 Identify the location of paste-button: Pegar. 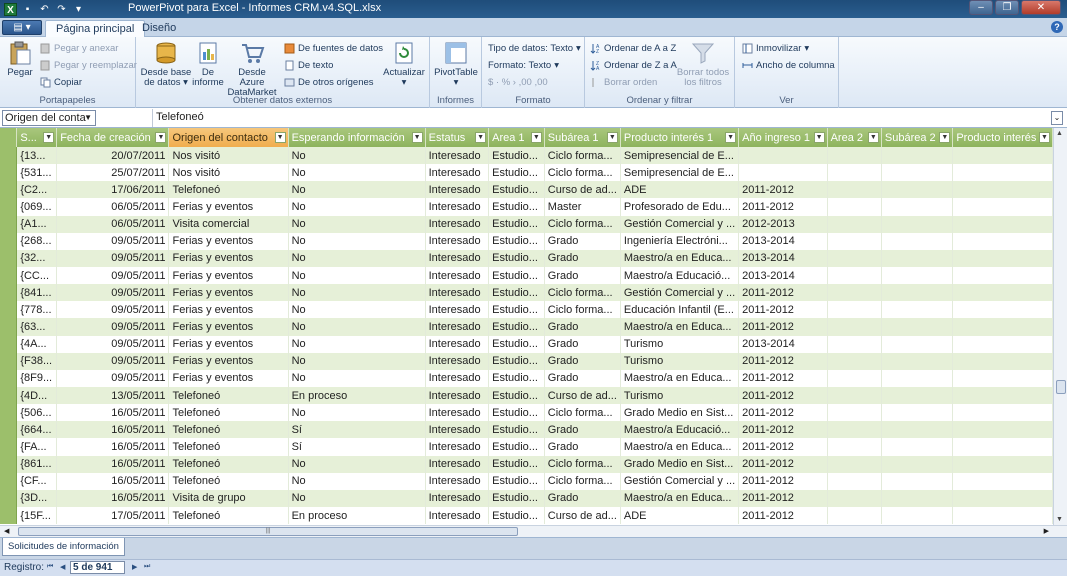
(20, 59).